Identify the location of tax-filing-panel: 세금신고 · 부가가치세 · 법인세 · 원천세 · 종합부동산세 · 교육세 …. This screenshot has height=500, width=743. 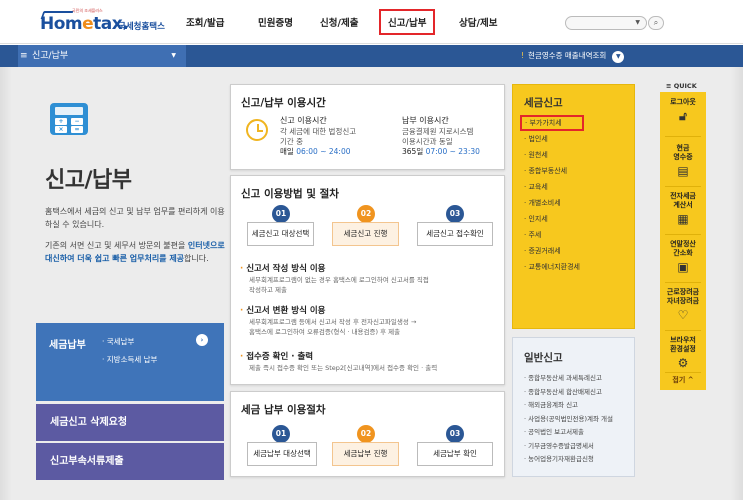
(573, 206).